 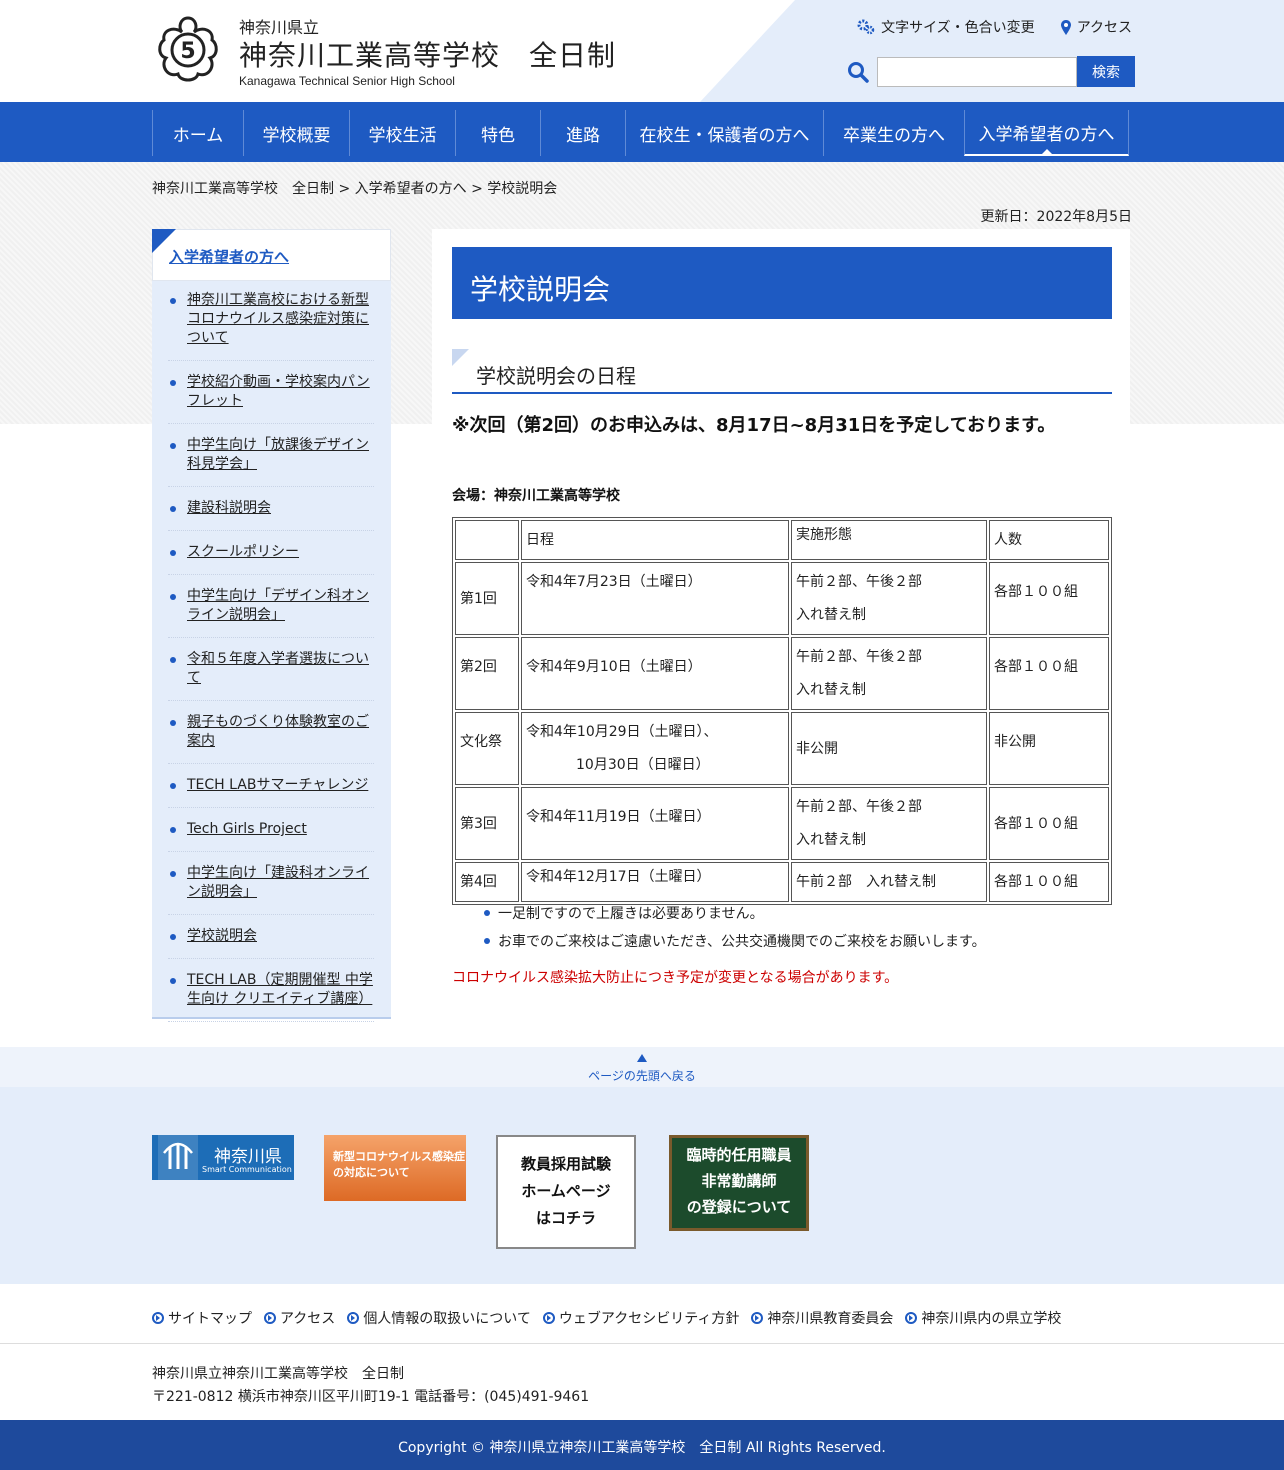 What do you see at coordinates (271, 461) in the screenshot?
I see `sidebar-item-design-tour: 中学生向け「放課後デザイン科見学会」` at bounding box center [271, 461].